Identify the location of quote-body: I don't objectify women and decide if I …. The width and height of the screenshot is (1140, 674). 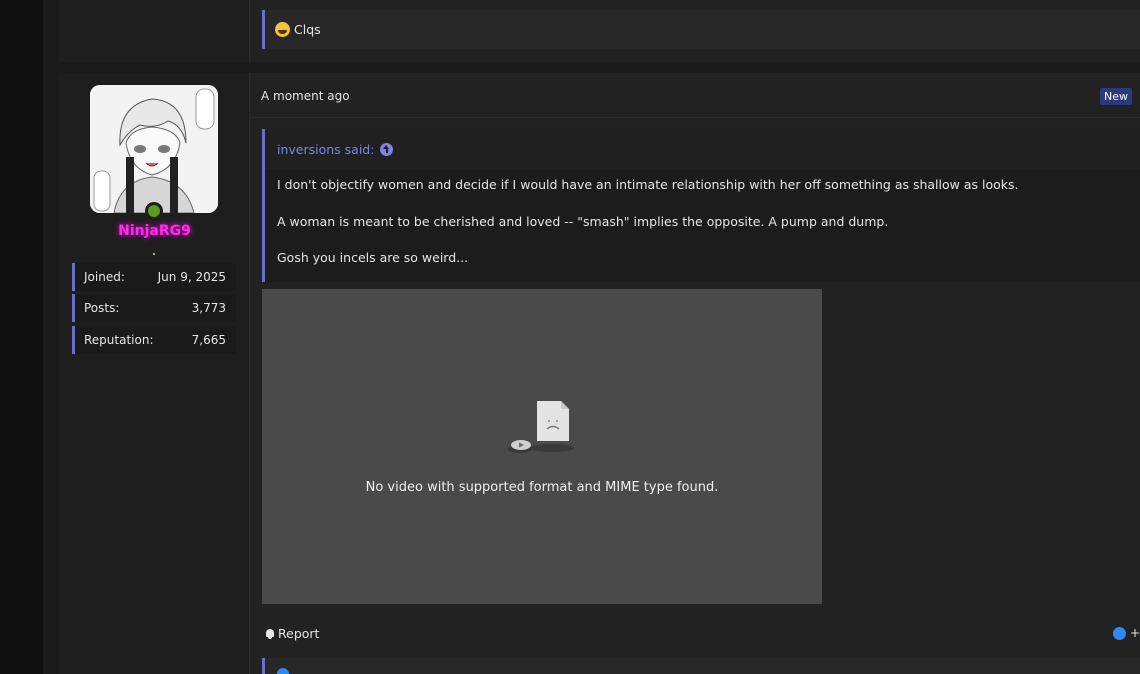
(702, 217).